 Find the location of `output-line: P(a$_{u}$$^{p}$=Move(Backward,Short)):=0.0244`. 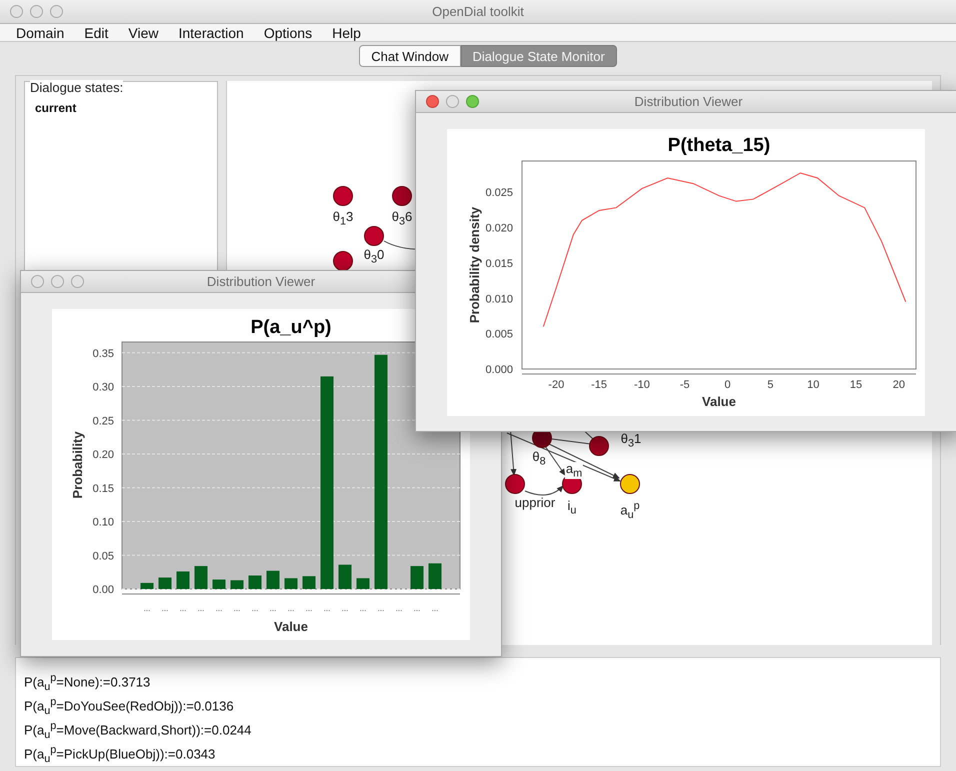

output-line: P(a$_{u}$$^{p}$=Move(Backward,Short)):=0.0244 is located at coordinates (138, 728).